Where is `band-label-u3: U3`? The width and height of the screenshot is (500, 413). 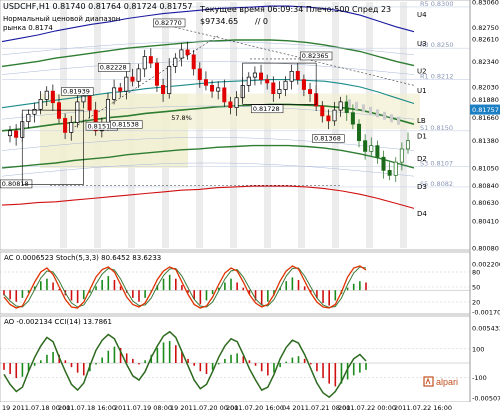 band-label-u3: U3 is located at coordinates (422, 44).